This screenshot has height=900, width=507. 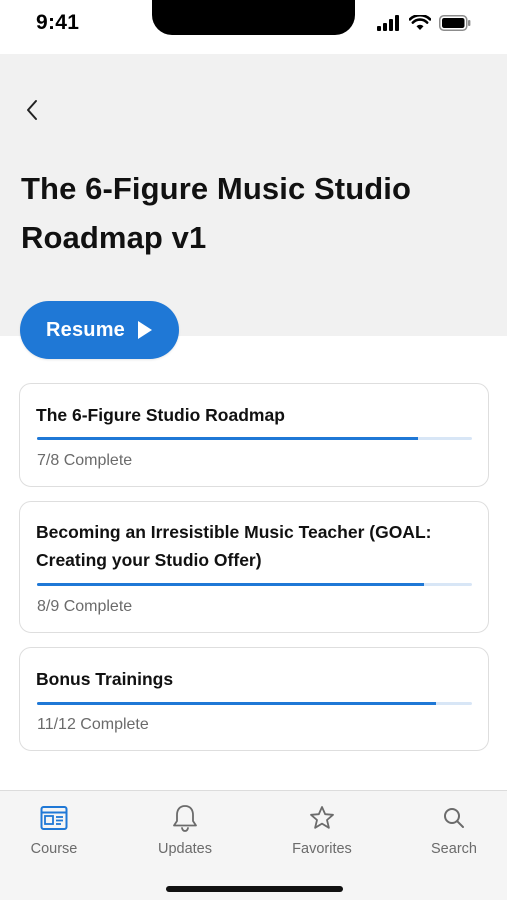 I want to click on tab-bar: Course Updates Favorites Search, so click(x=253, y=845).